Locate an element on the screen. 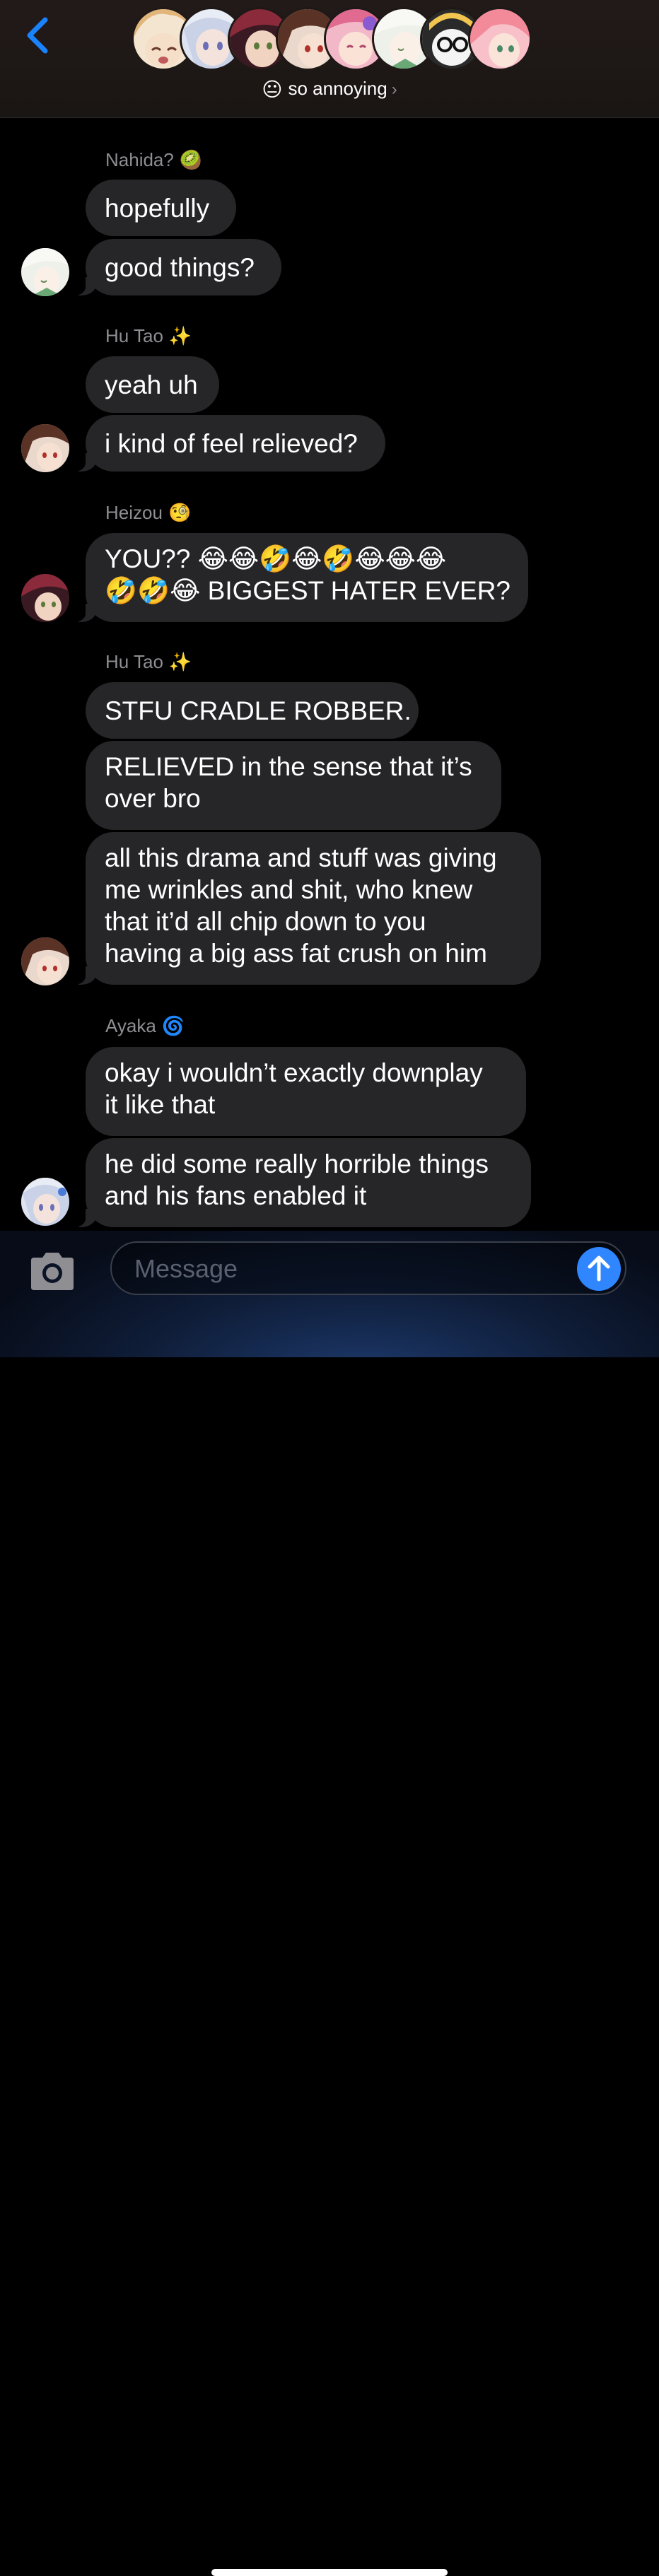  message-text-line: having a big ass fat crush on him is located at coordinates (296, 954).